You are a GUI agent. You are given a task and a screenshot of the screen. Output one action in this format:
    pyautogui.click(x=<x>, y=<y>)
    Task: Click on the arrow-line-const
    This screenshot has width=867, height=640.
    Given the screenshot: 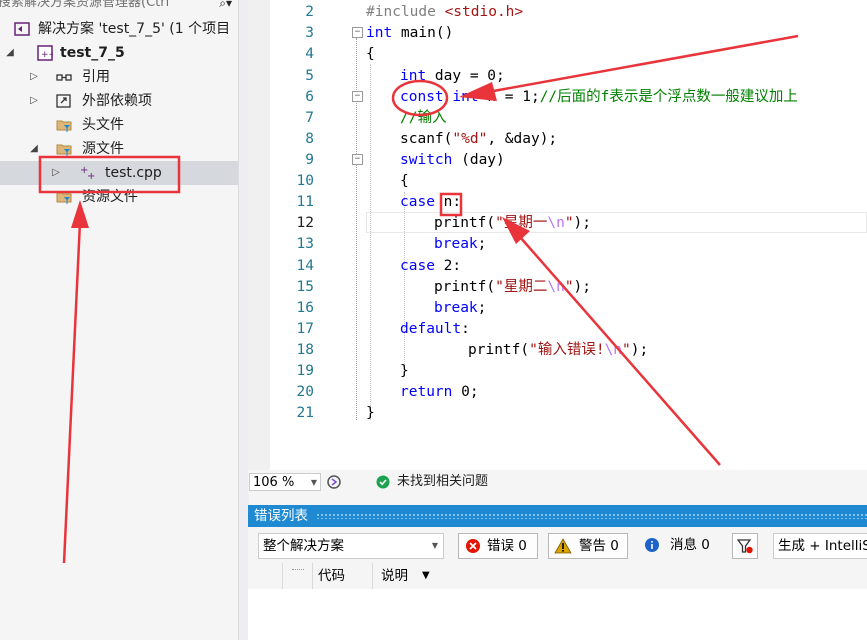 What is the action you would take?
    pyautogui.click(x=643, y=64)
    